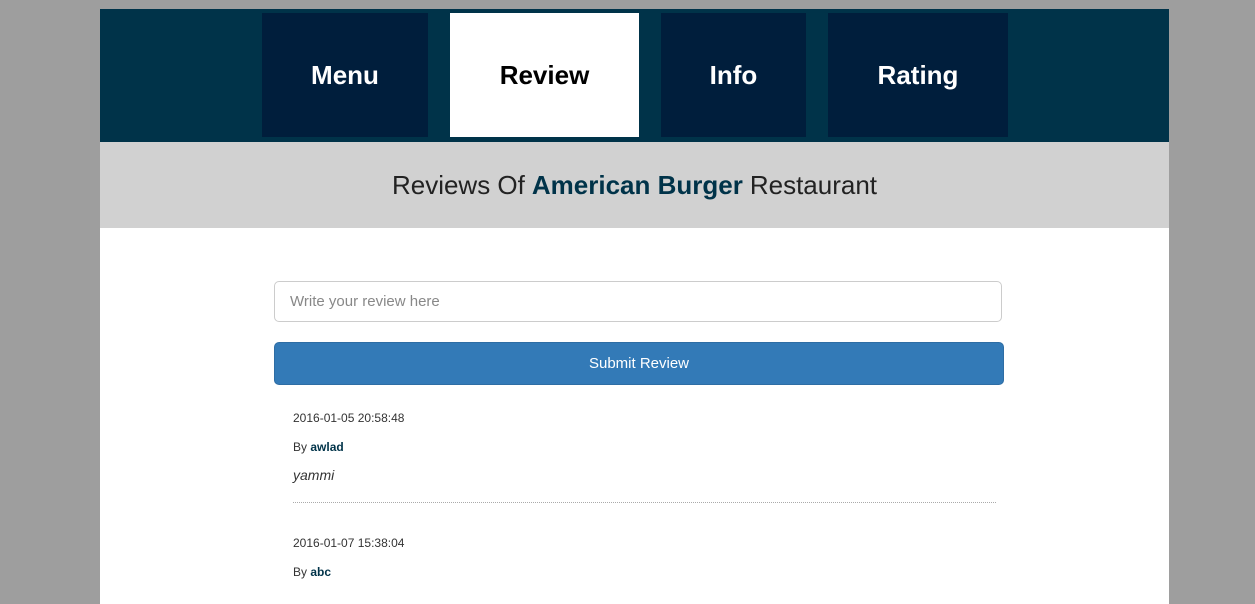  What do you see at coordinates (345, 75) in the screenshot?
I see `tab-menu: Menu` at bounding box center [345, 75].